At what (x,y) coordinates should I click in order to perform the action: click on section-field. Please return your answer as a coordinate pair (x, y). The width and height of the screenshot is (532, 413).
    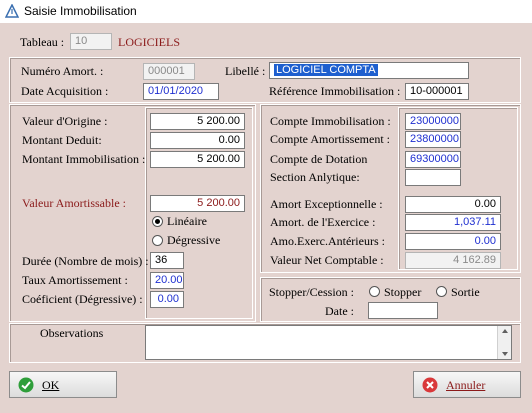
    Looking at the image, I should click on (433, 177).